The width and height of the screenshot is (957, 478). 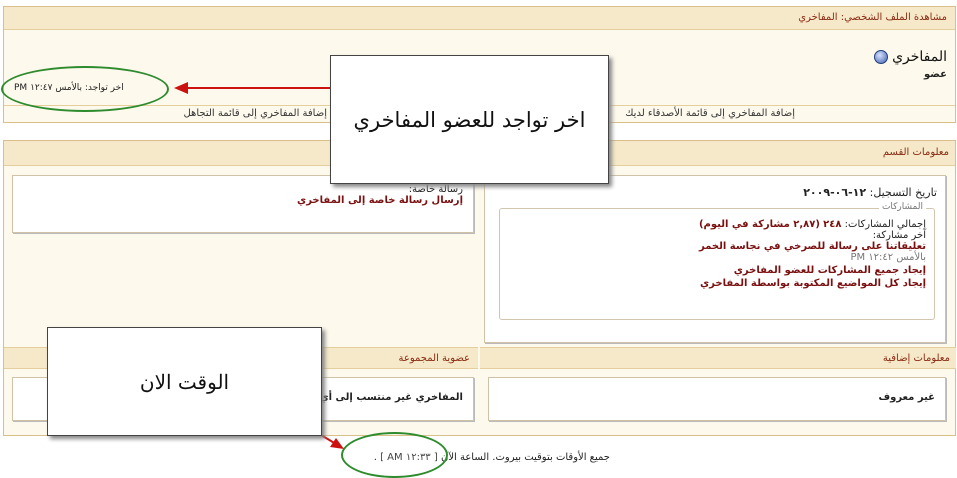 I want to click on additional-info-header: معلومات إضافية, so click(x=916, y=358).